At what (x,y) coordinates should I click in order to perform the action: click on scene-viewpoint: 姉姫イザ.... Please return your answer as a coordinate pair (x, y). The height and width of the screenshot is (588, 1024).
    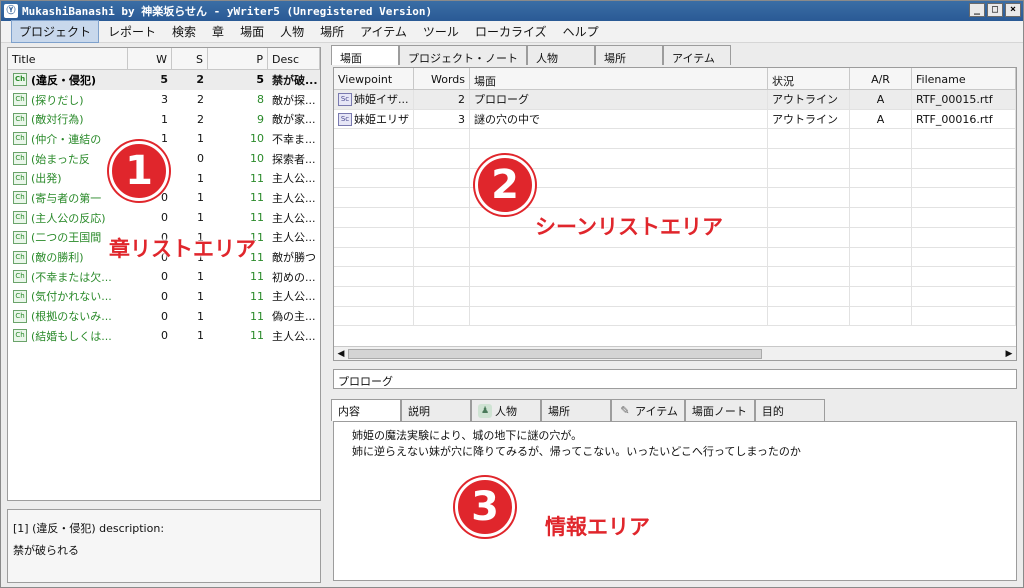
    Looking at the image, I should click on (381, 100).